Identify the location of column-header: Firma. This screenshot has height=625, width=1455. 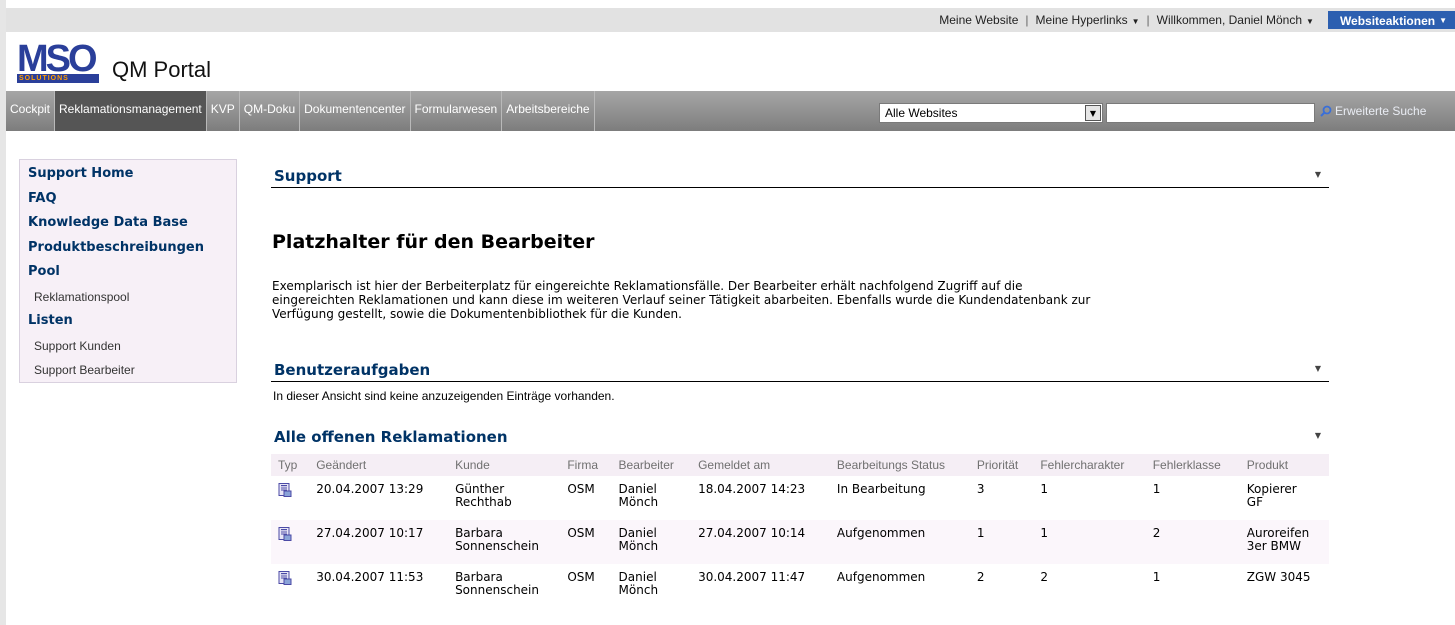
(586, 465).